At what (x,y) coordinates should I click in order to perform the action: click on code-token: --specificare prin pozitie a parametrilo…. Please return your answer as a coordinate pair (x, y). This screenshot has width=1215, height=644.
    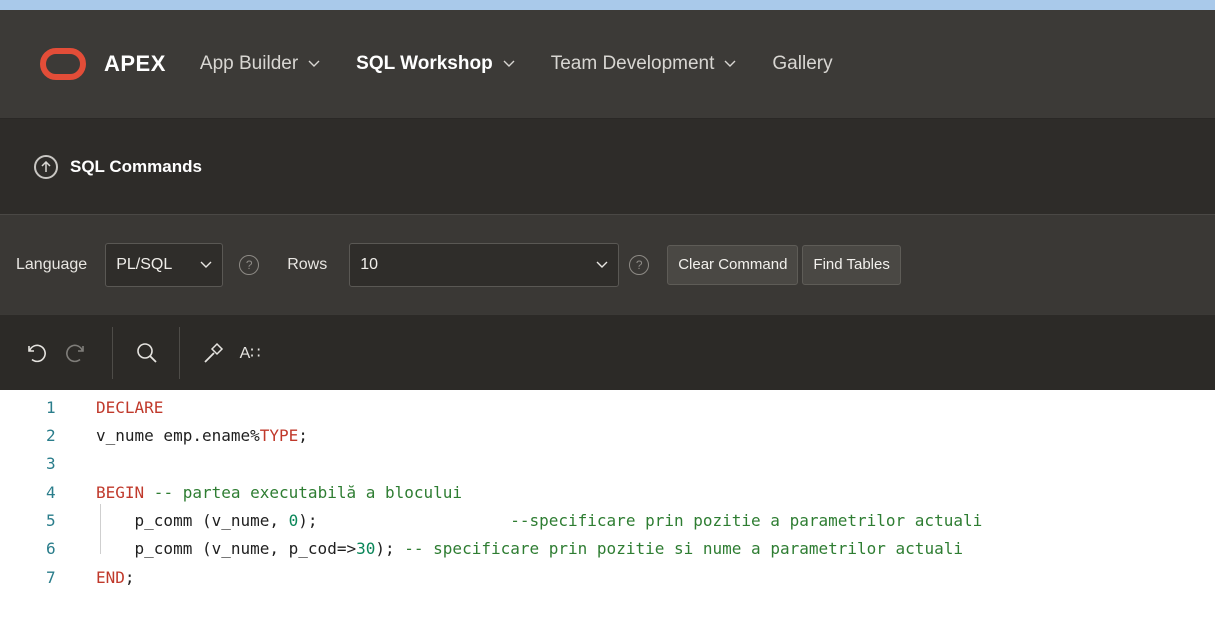
    Looking at the image, I should click on (746, 520).